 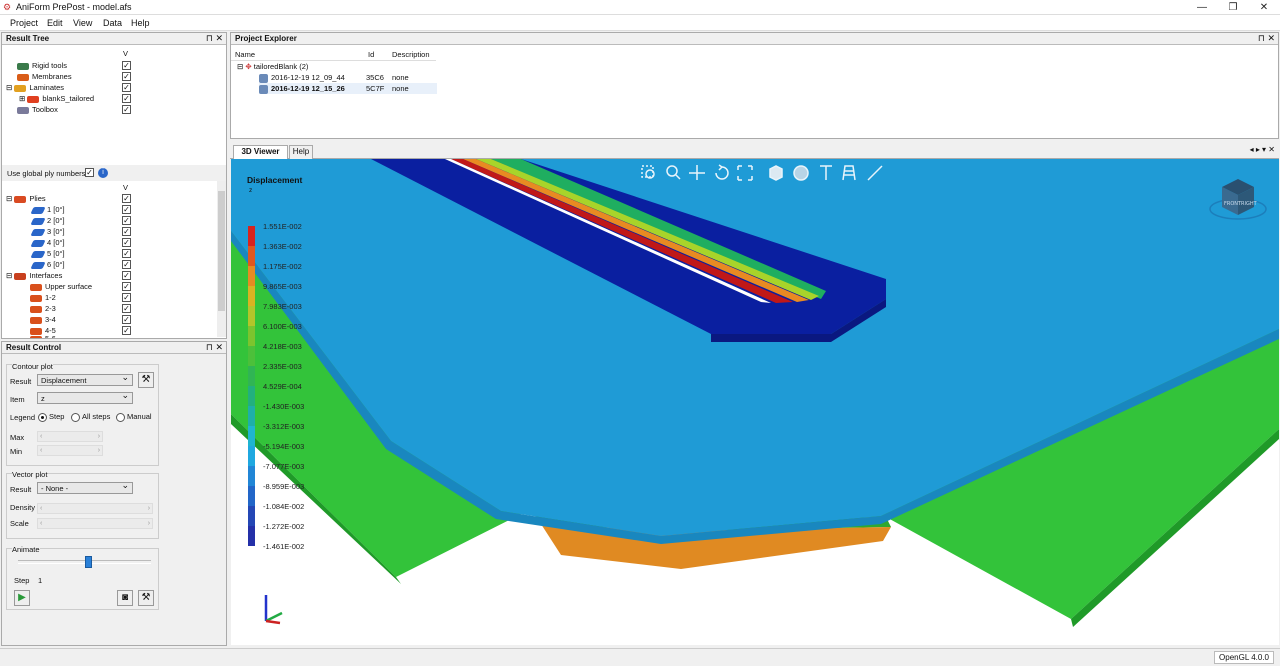 I want to click on column-name: Name, so click(x=245, y=54).